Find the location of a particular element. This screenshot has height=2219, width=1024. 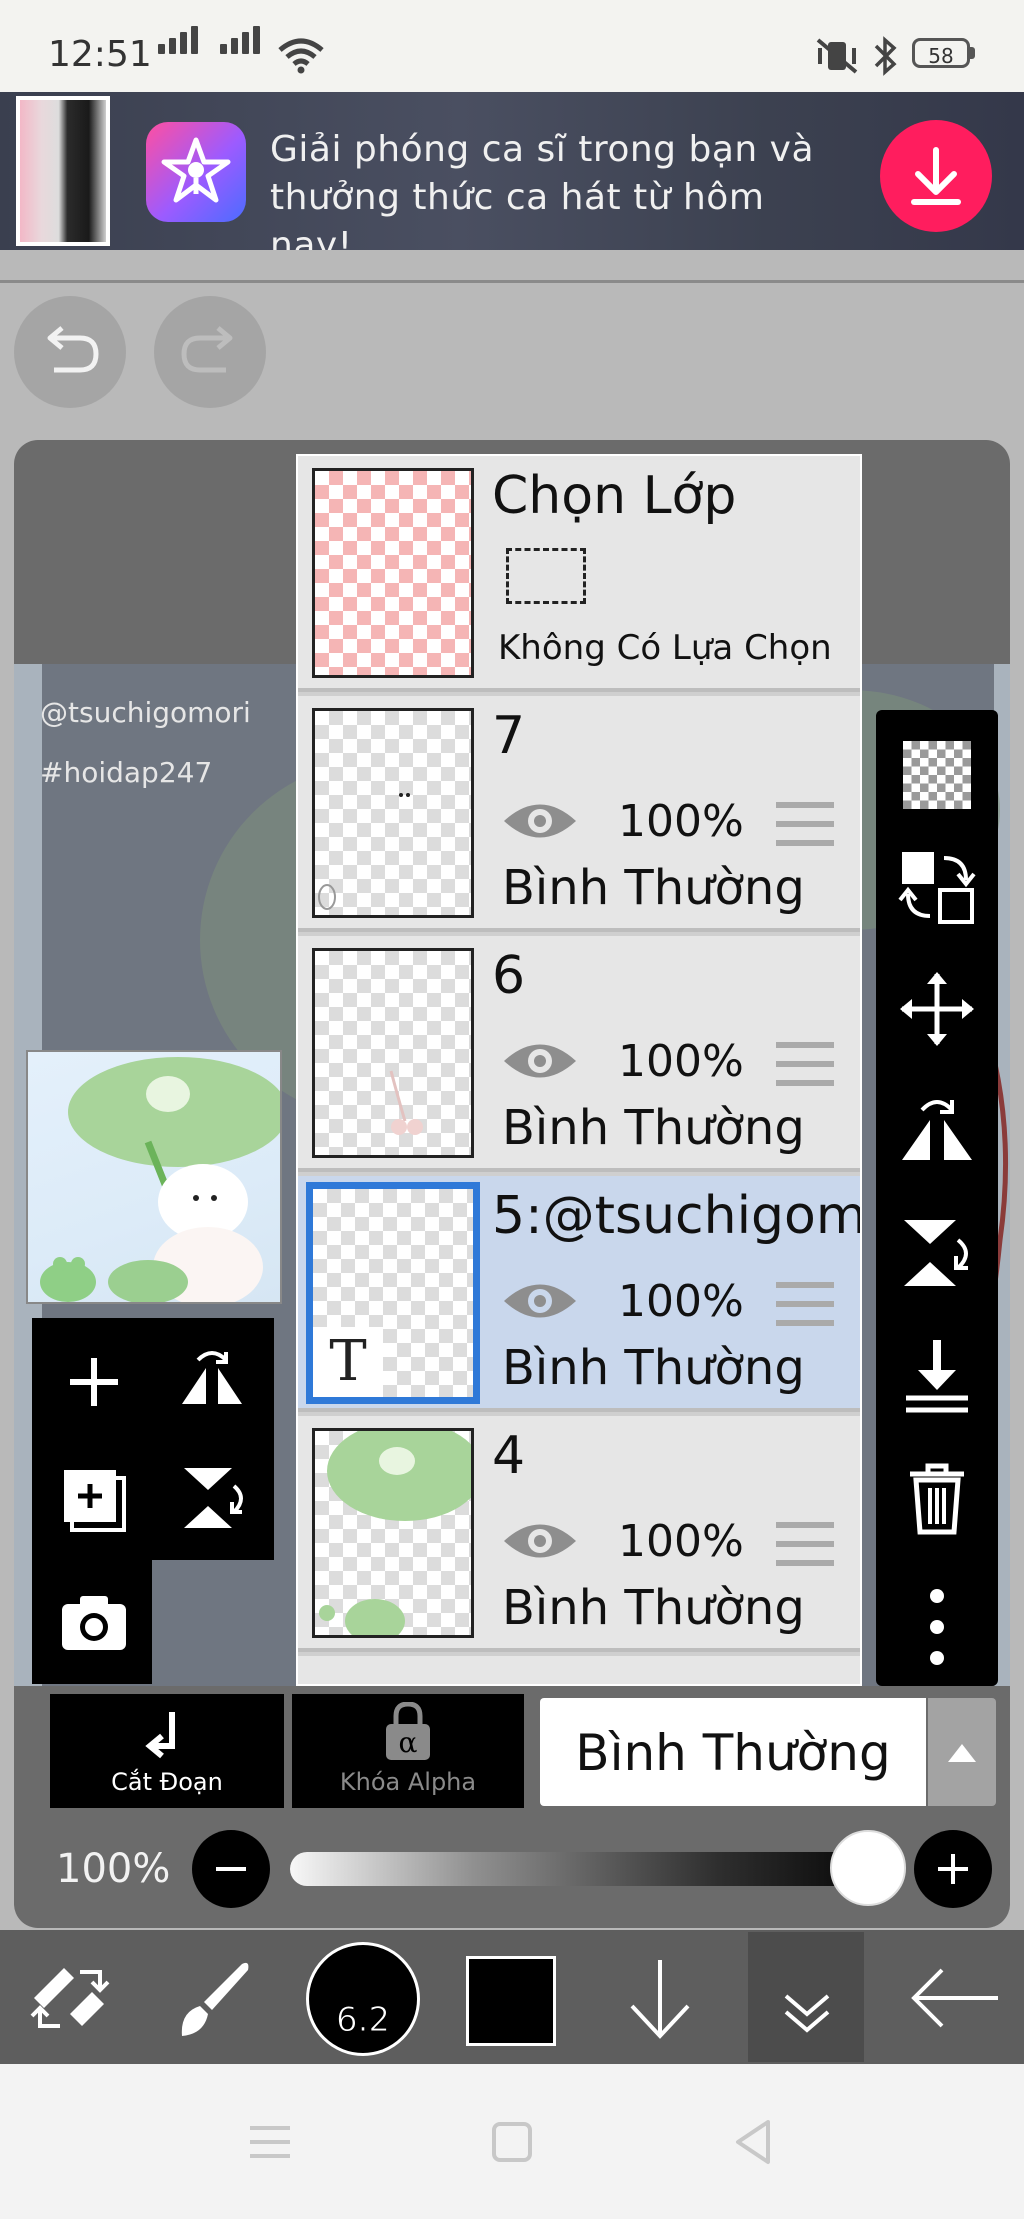

layer-row: 7 100% Bình Thường is located at coordinates (579, 814).